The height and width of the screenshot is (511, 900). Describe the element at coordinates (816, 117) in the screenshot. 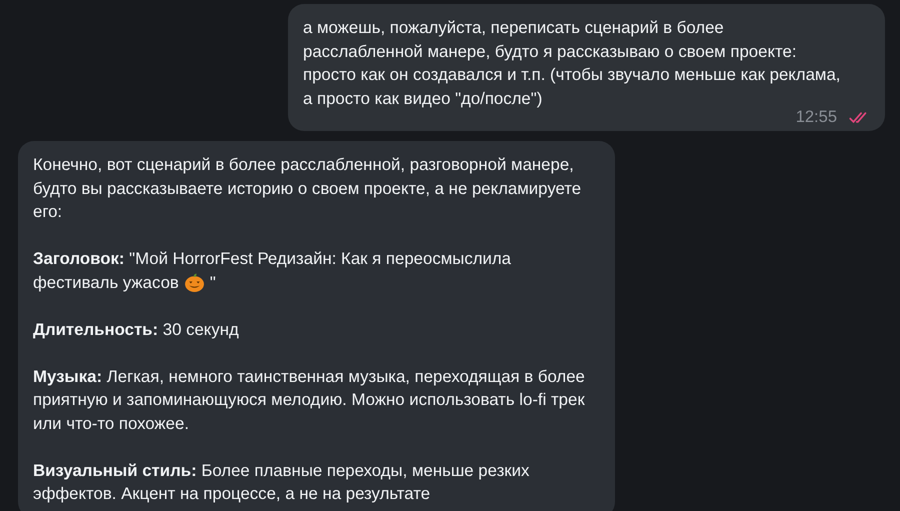

I see `message-time: 12:55` at that location.